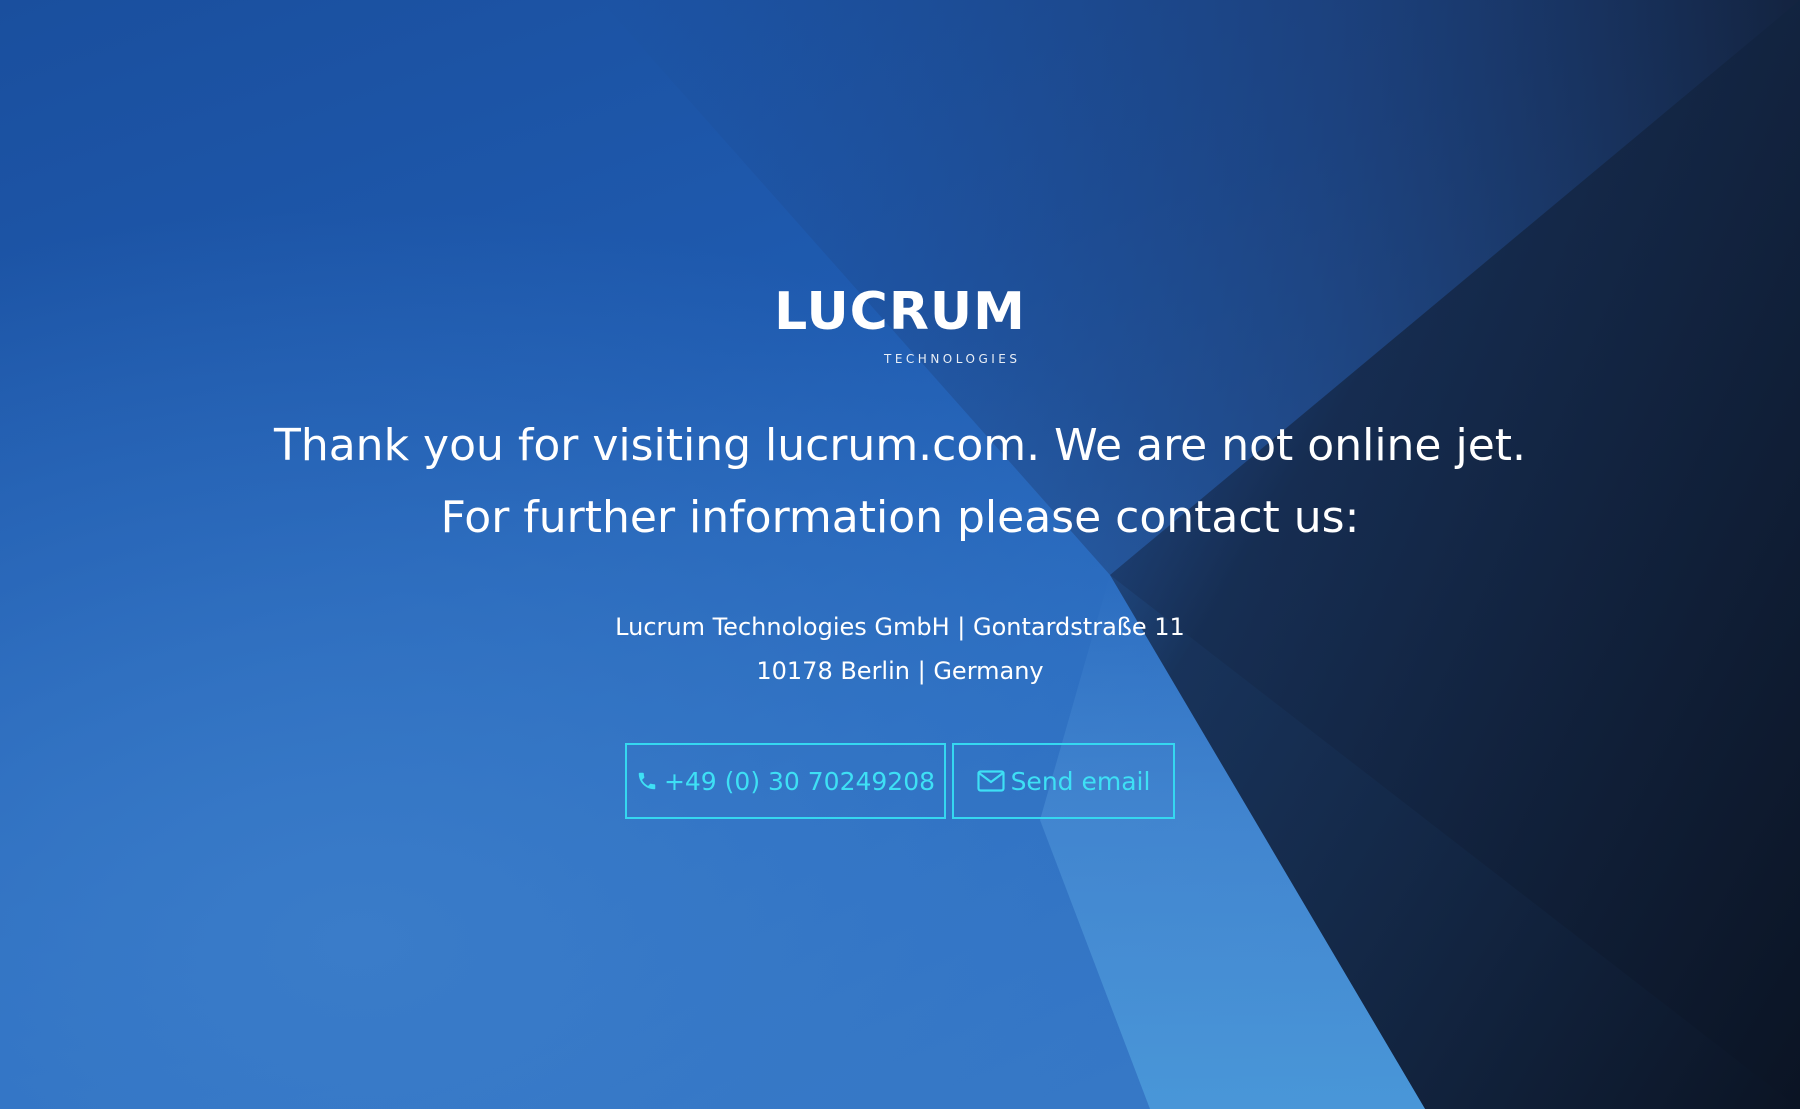  I want to click on envelope-icon, so click(990, 781).